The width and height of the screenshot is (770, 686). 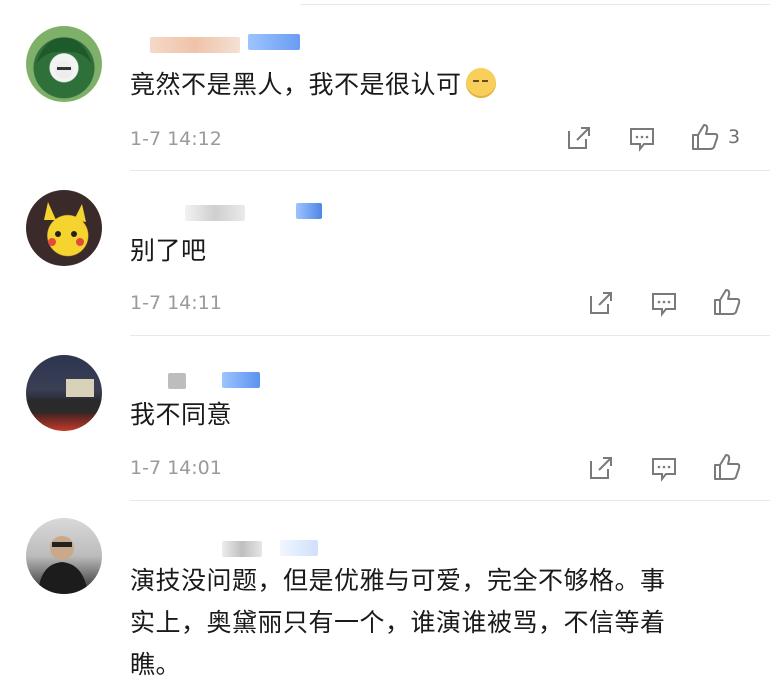 I want to click on comment-time: 1-7 14:11, so click(x=176, y=303).